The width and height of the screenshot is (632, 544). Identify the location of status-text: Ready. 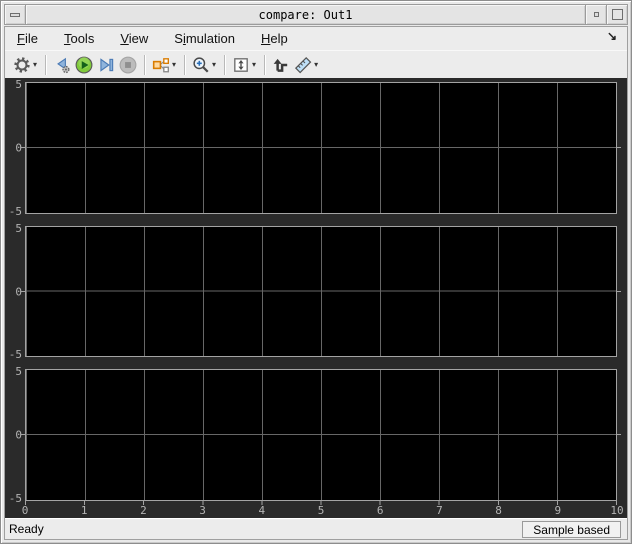
(26, 529).